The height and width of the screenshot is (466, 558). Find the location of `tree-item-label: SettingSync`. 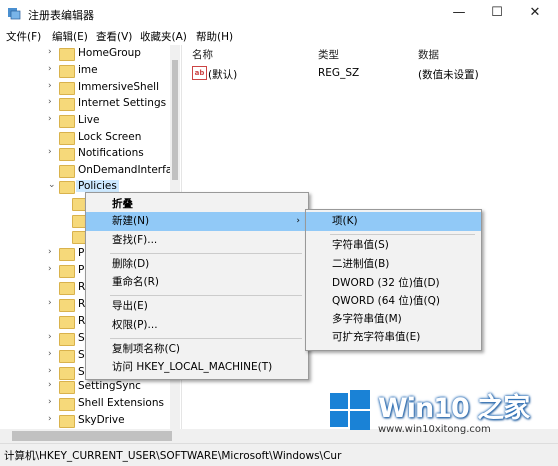

tree-item-label: SettingSync is located at coordinates (109, 386).